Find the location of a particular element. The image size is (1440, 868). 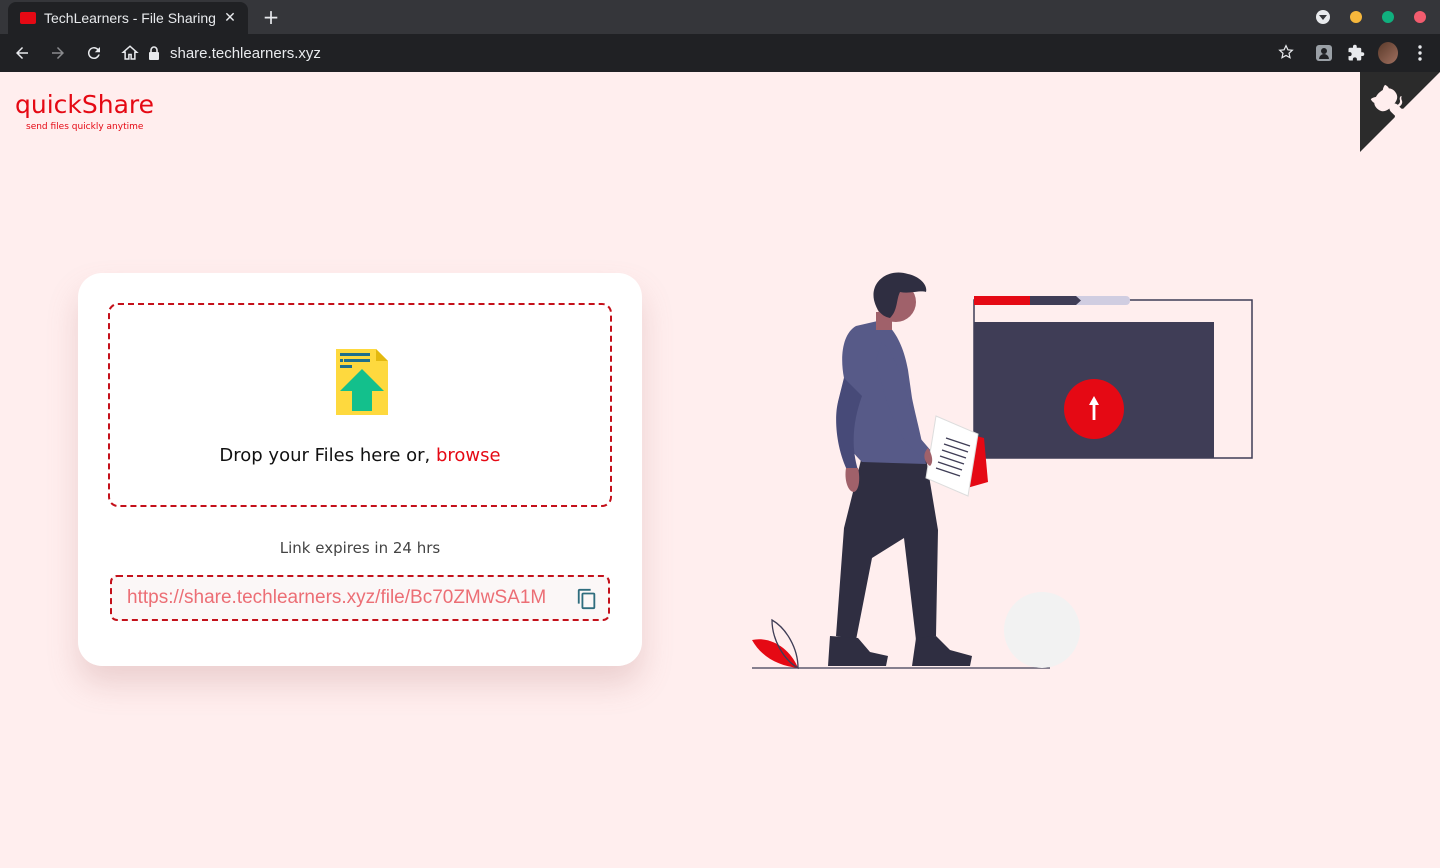

reload-button is located at coordinates (94, 53).